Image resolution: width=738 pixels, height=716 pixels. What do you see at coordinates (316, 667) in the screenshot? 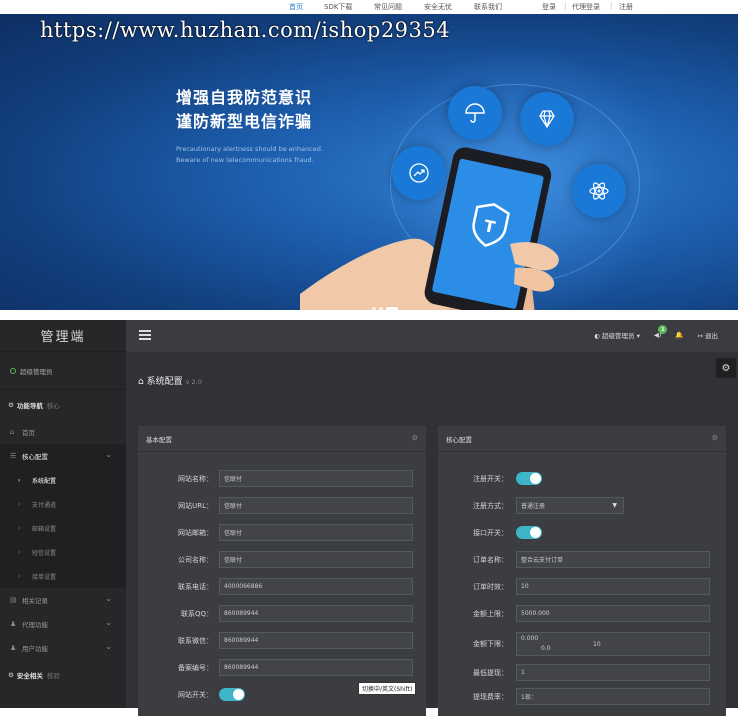
I see `icp-input: 860089944` at bounding box center [316, 667].